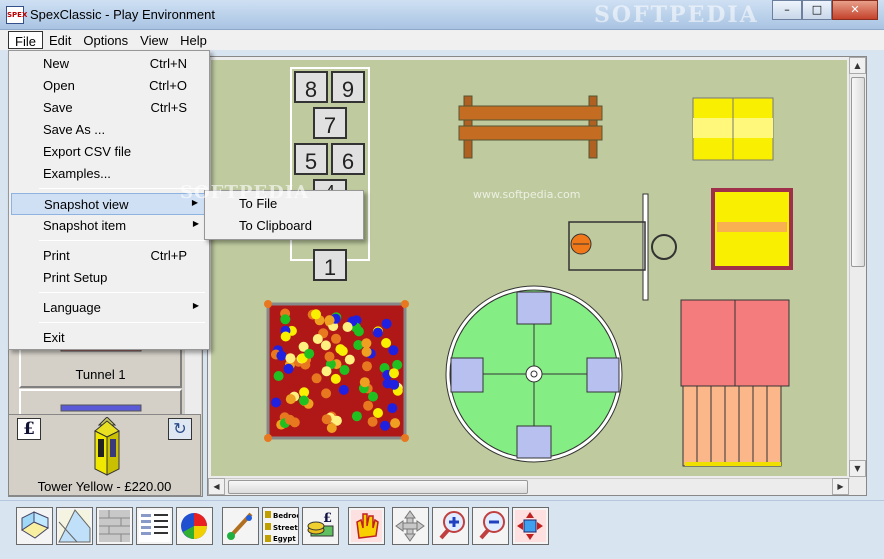  Describe the element at coordinates (109, 256) in the screenshot. I see `menu-item-print: Print Ctrl+P` at that location.